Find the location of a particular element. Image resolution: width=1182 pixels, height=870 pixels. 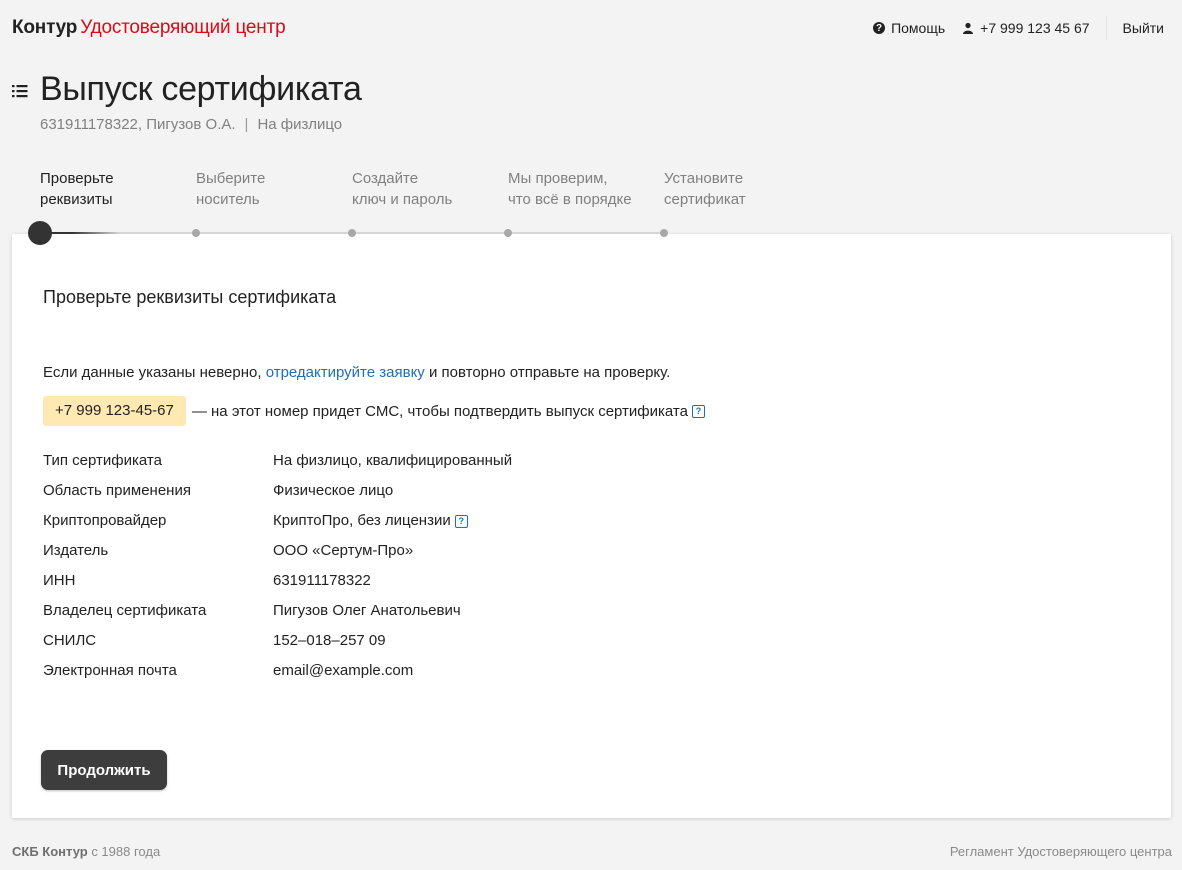

detail-key: Владелец сертификата is located at coordinates (125, 610).